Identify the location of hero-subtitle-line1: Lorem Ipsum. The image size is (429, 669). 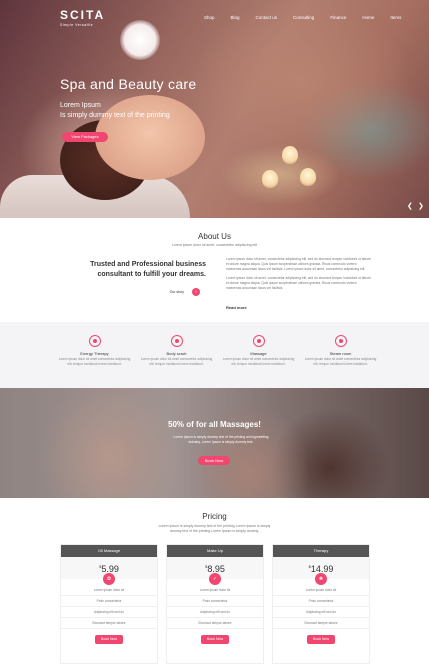
(80, 105).